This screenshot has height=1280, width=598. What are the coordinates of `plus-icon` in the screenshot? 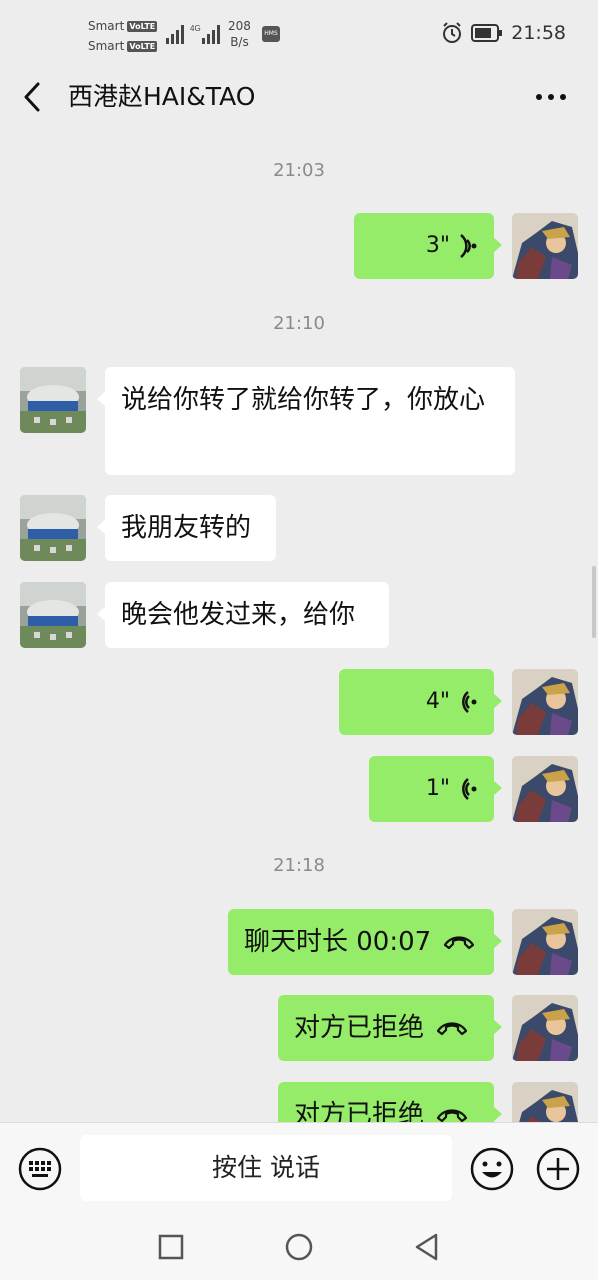 It's located at (558, 1169).